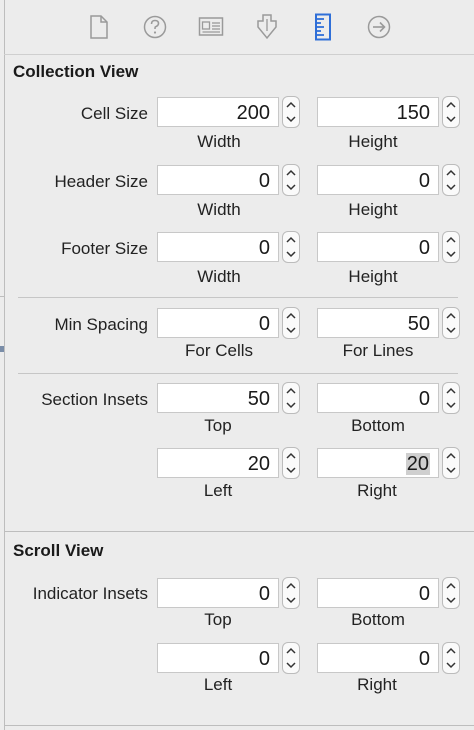  What do you see at coordinates (218, 247) in the screenshot?
I see `footer-width-field: 0` at bounding box center [218, 247].